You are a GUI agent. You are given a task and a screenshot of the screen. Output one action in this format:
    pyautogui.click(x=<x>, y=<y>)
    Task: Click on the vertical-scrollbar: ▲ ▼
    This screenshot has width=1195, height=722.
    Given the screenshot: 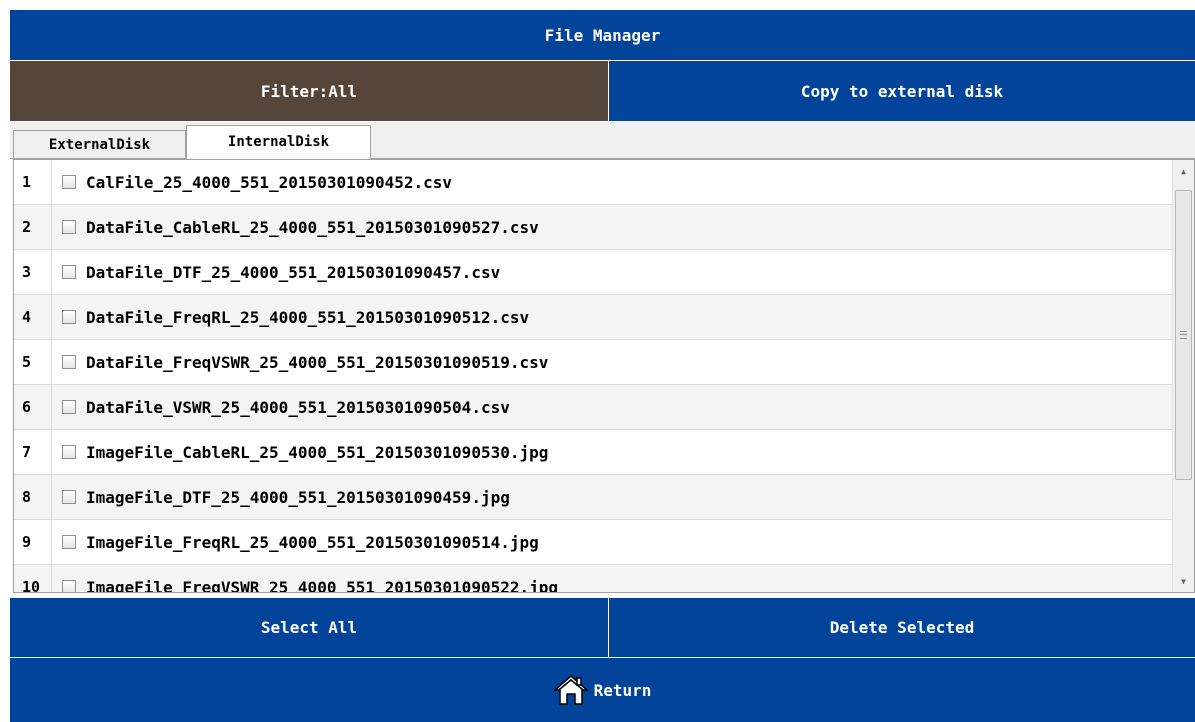 What is the action you would take?
    pyautogui.click(x=1183, y=376)
    